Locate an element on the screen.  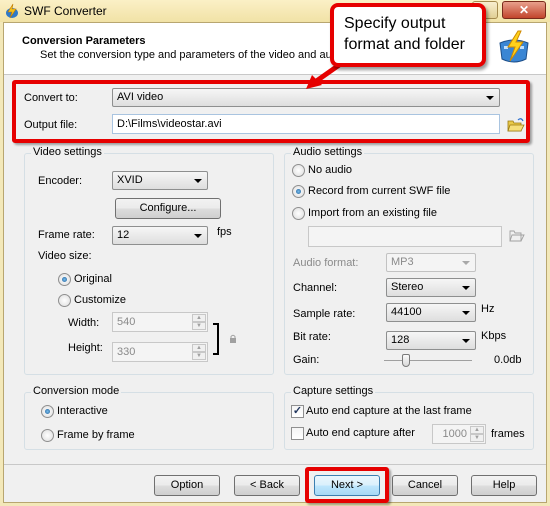
import-file-input is located at coordinates (405, 236).